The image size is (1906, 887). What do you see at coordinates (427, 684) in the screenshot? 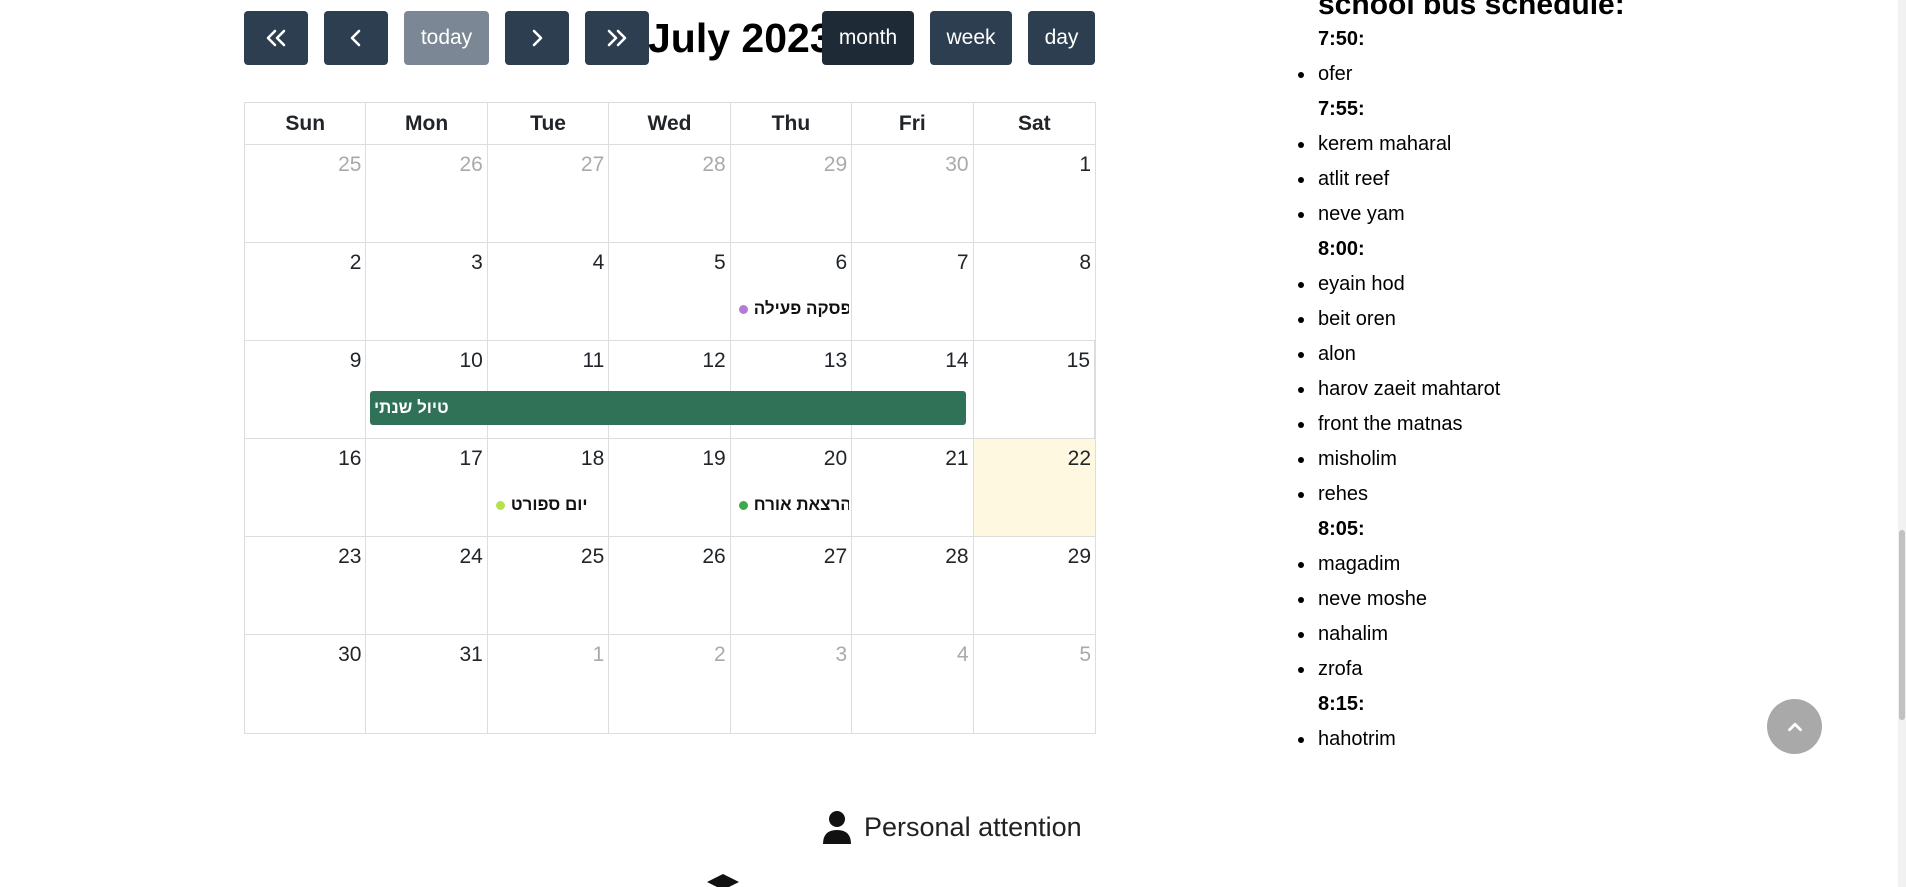
I see `day-cell: 31` at bounding box center [427, 684].